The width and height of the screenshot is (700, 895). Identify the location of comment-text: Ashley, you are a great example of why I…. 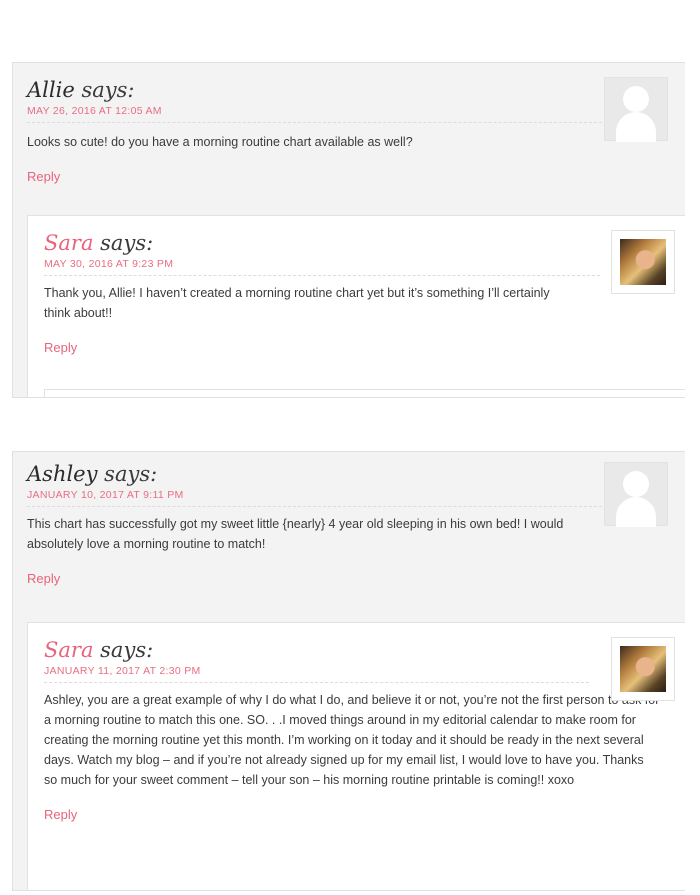
(352, 740).